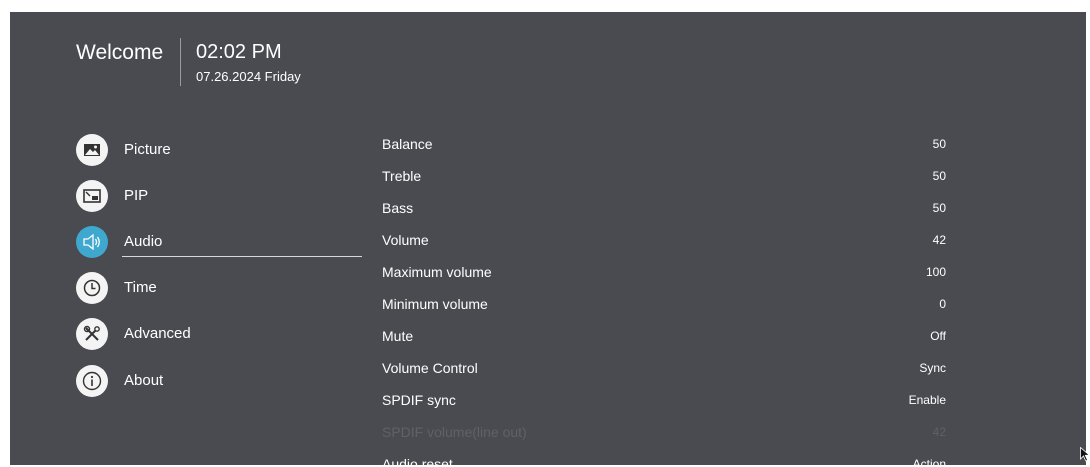 The height and width of the screenshot is (467, 1090). Describe the element at coordinates (405, 240) in the screenshot. I see `setting-label: Volume` at that location.